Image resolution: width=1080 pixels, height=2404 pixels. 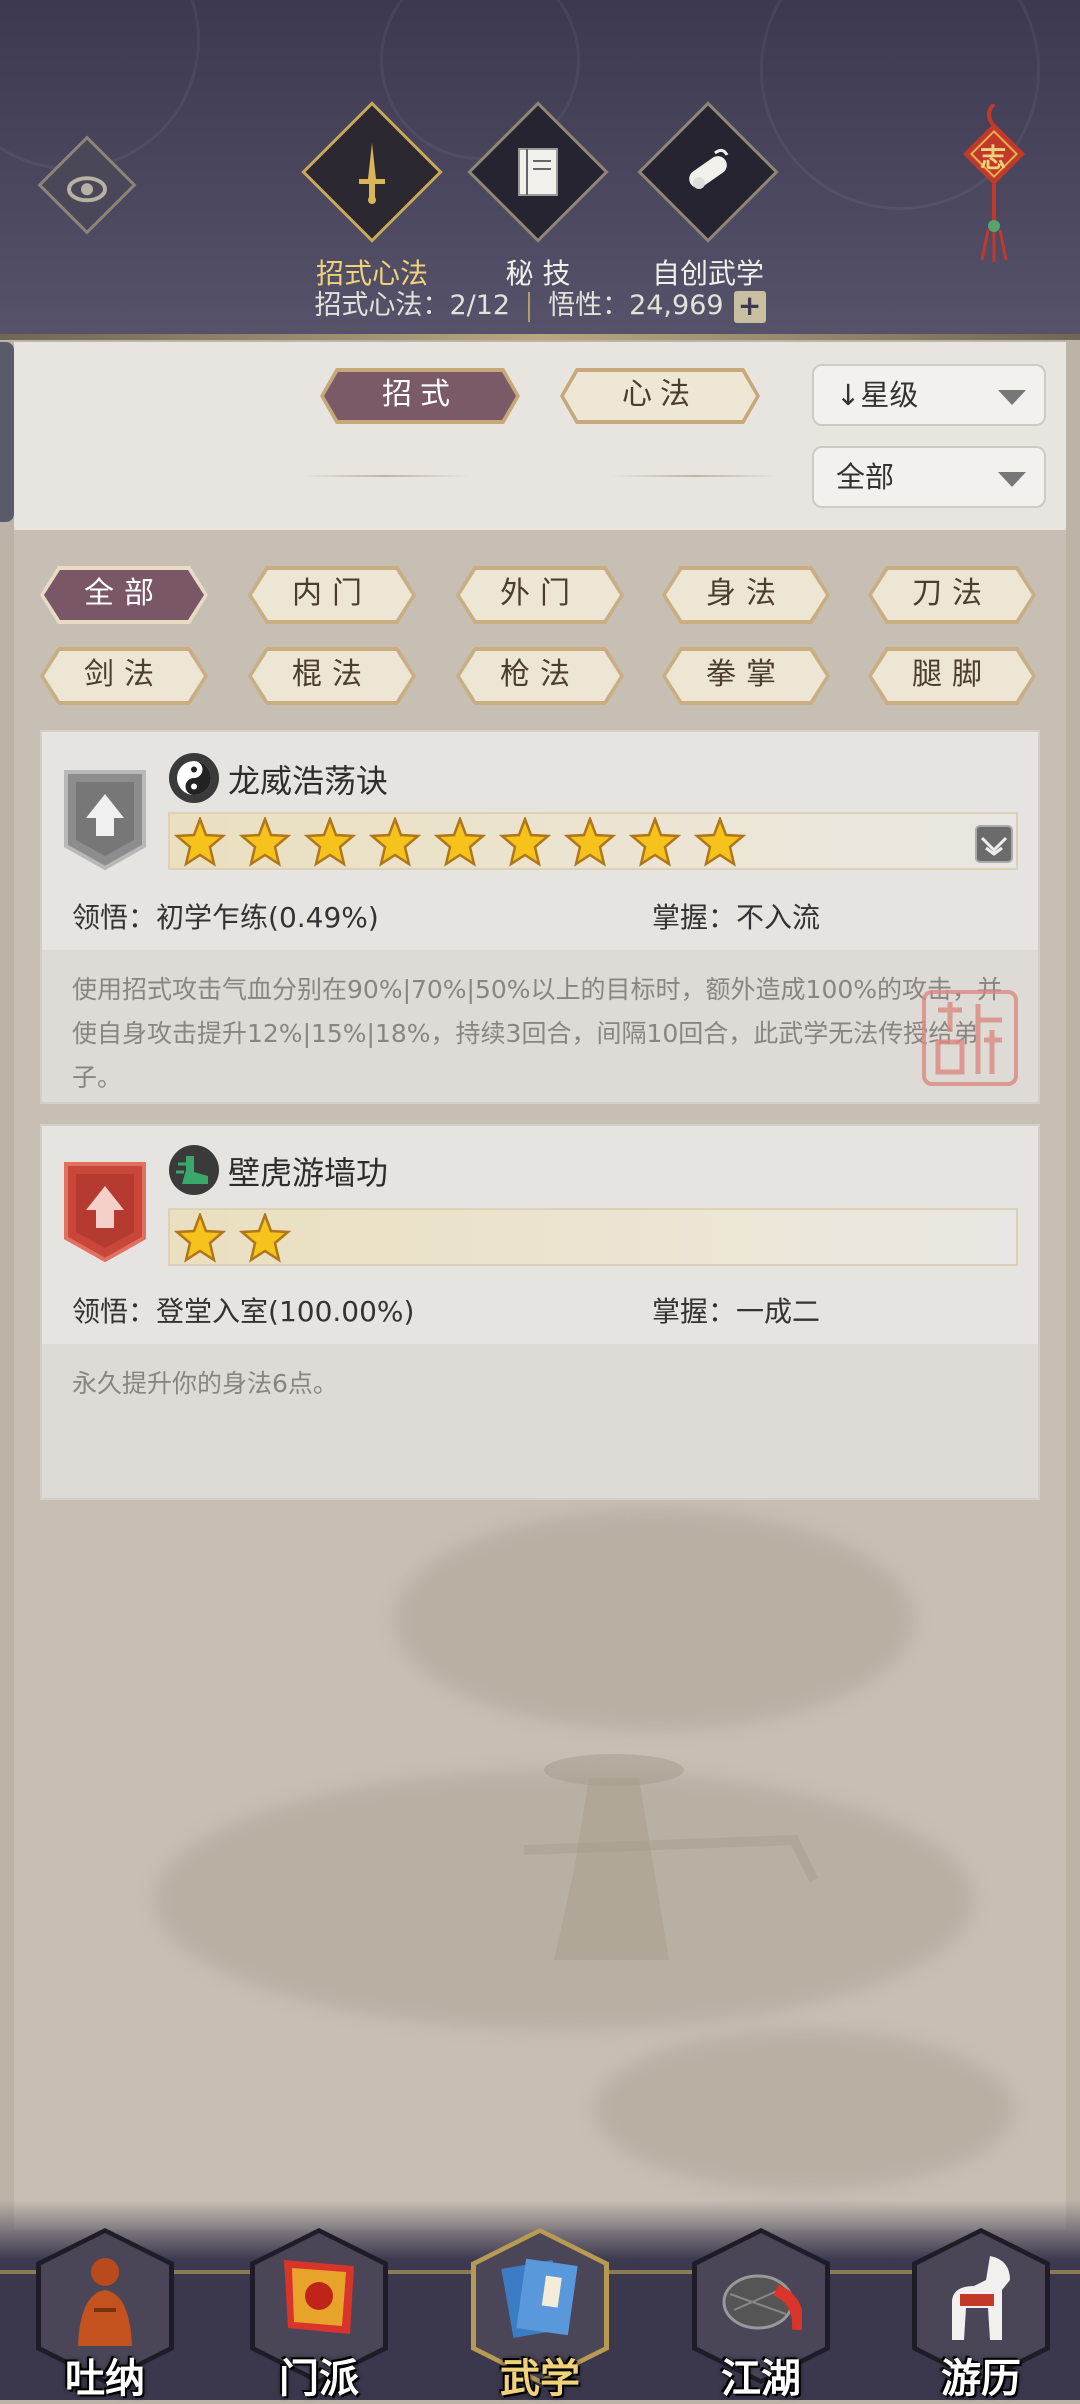 I want to click on skill-description-text: 永久提升你的身法6点。, so click(x=205, y=1383).